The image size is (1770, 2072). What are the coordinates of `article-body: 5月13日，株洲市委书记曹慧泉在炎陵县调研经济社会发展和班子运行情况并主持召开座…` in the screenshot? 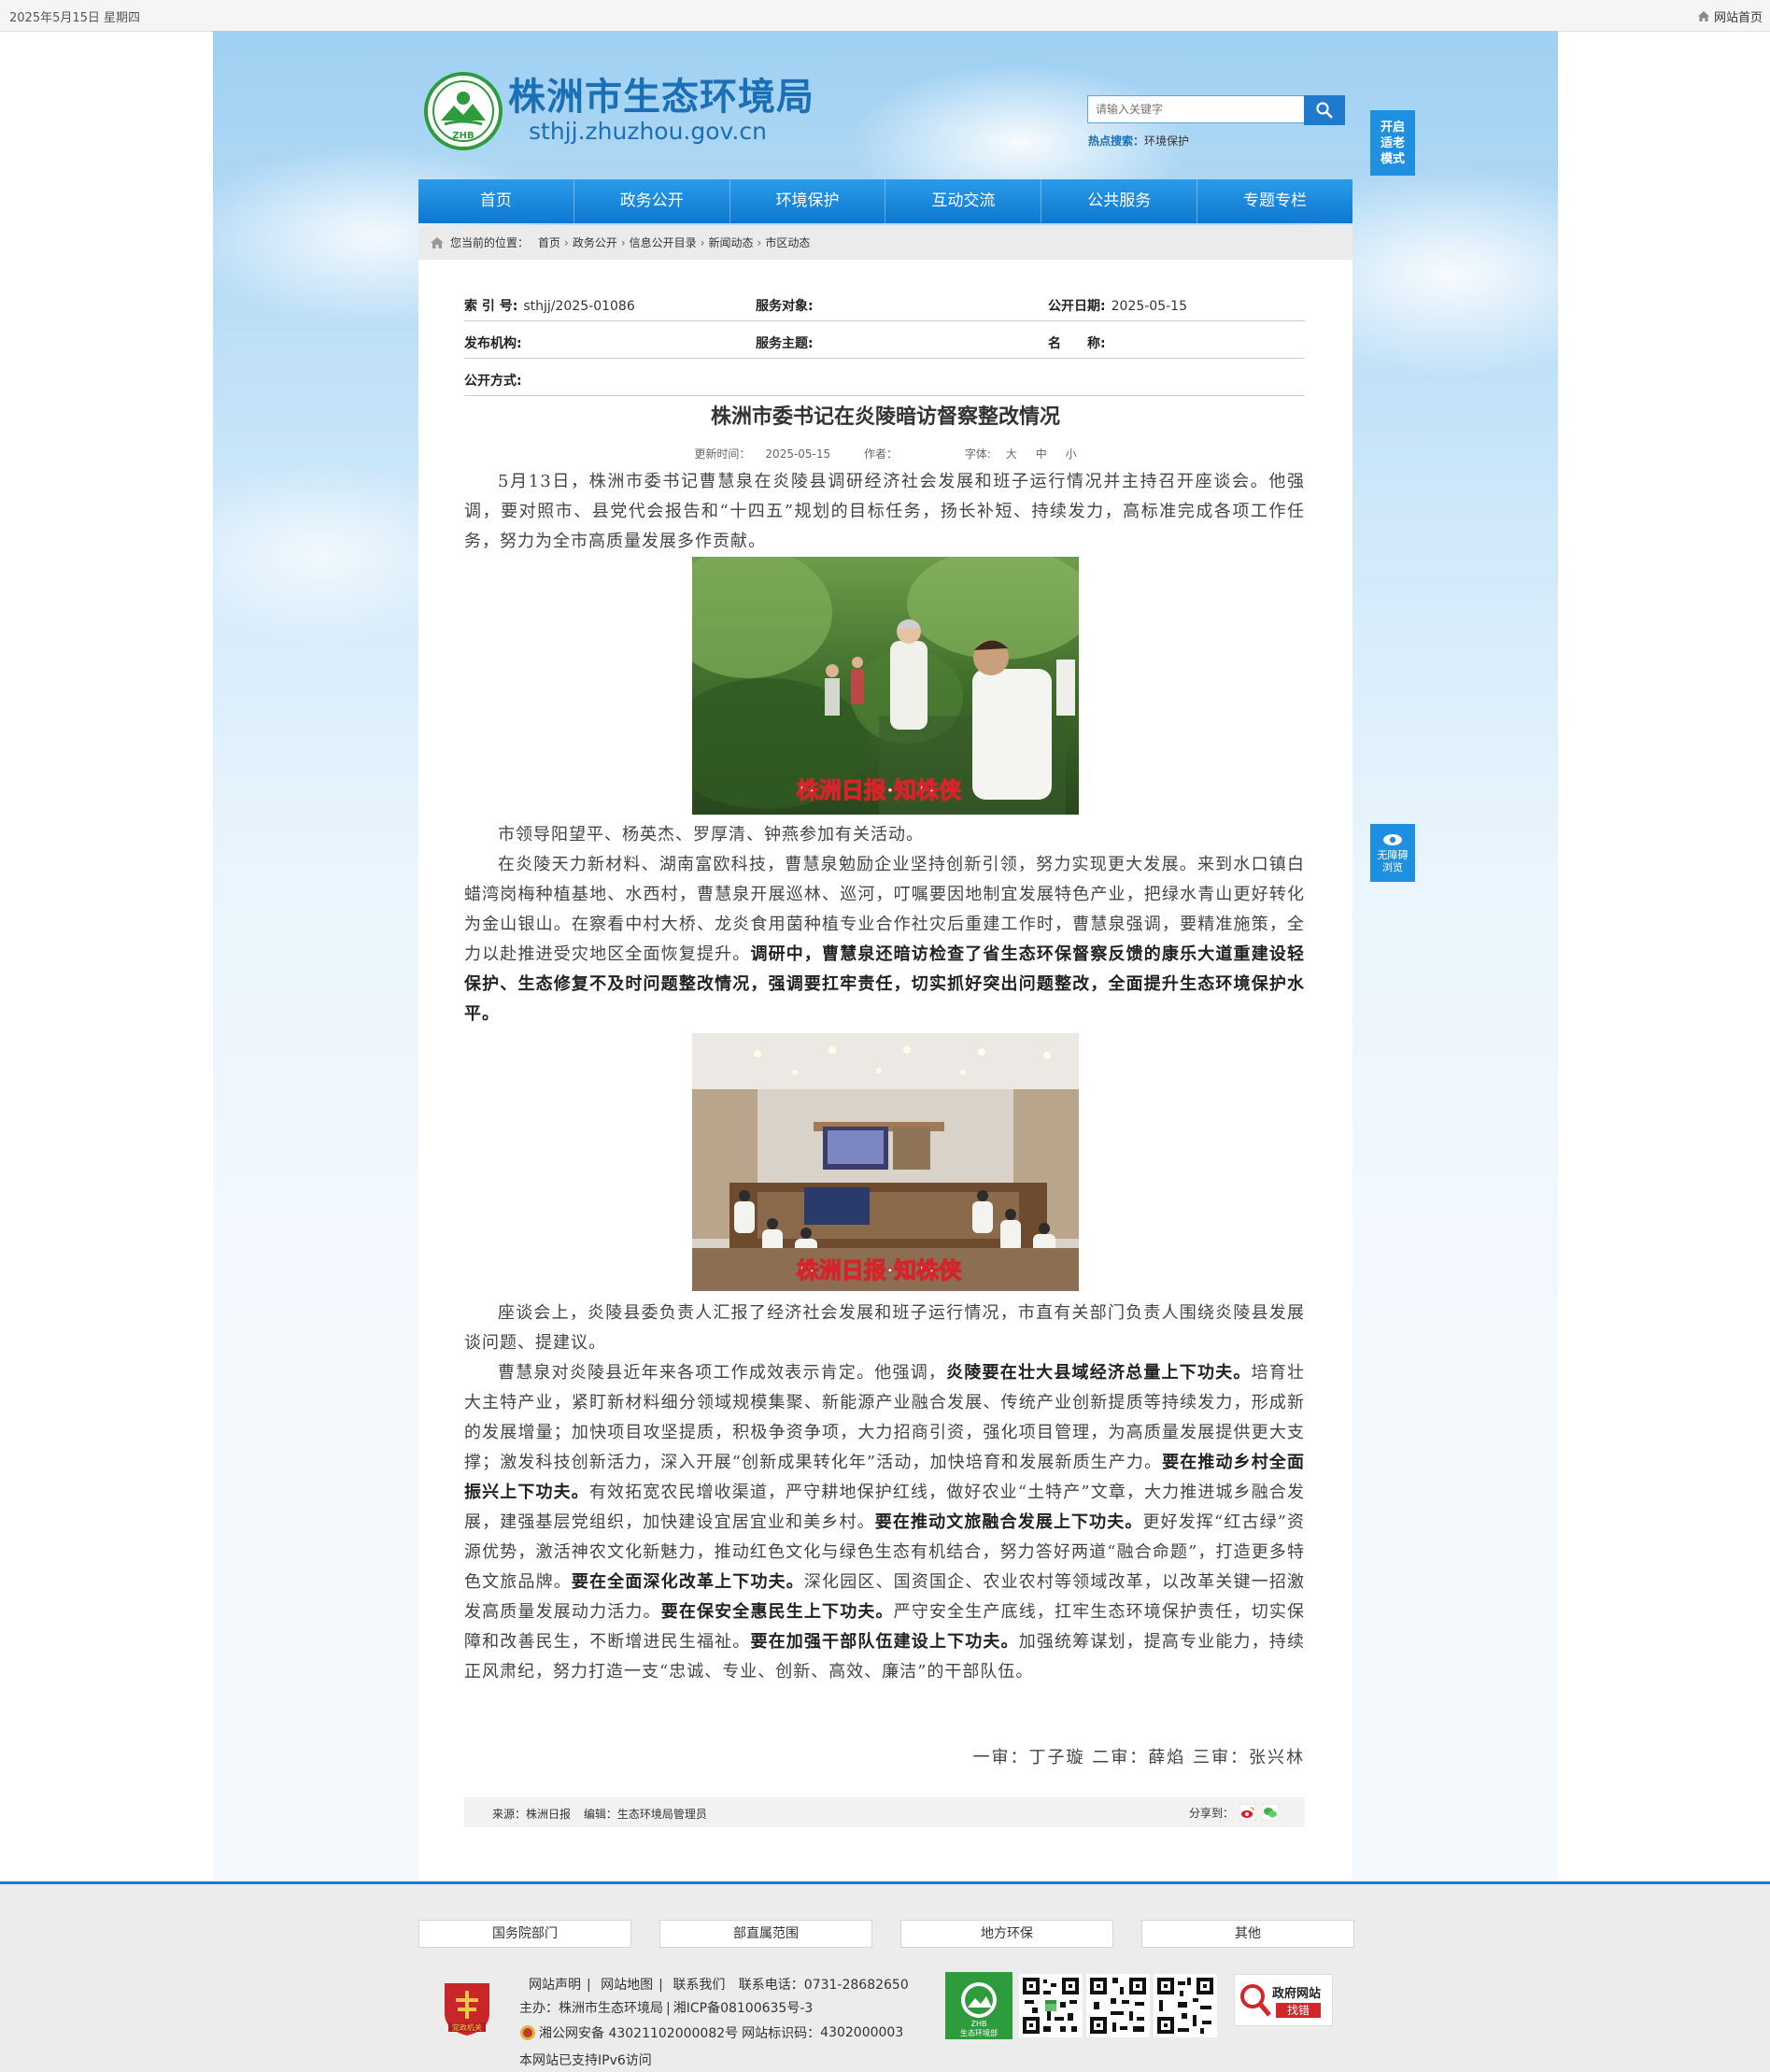 It's located at (884, 512).